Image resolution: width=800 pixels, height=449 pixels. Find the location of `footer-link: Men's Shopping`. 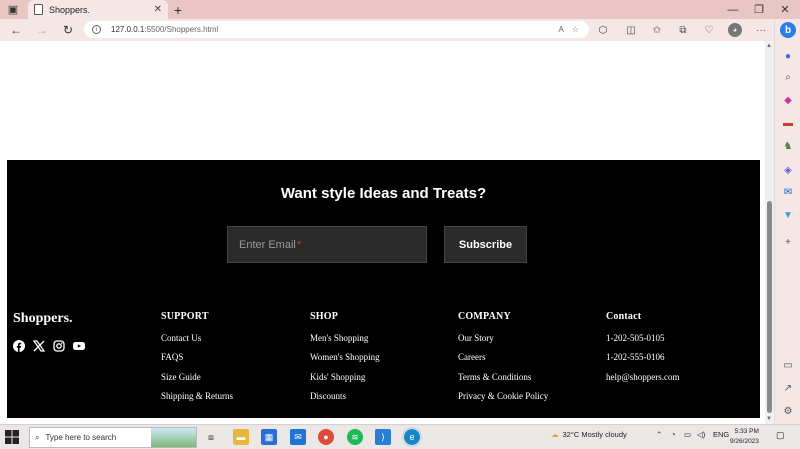

footer-link: Men's Shopping is located at coordinates (345, 342).